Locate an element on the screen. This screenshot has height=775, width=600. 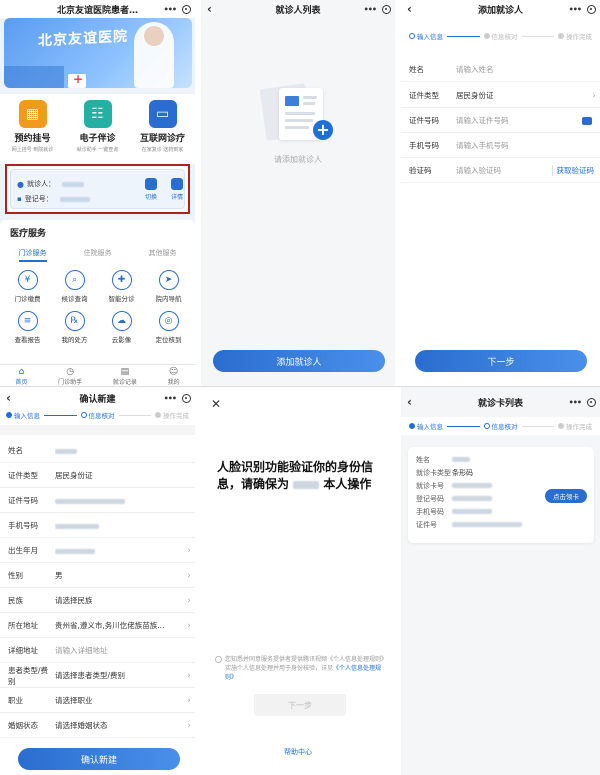
name-field: 姓名 请输入姓名 is located at coordinates (500, 70).